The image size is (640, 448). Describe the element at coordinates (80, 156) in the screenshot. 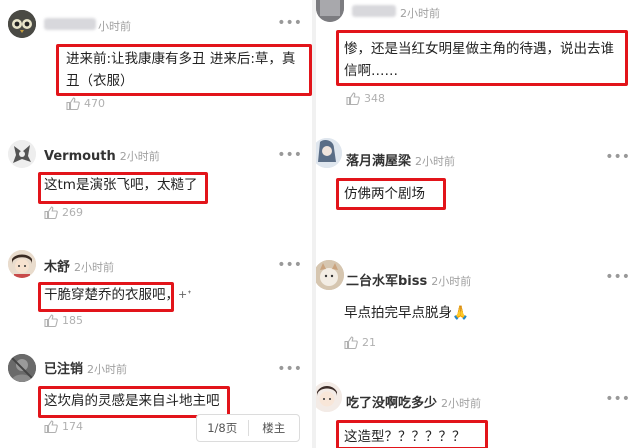

I see `username: Vermouth` at that location.